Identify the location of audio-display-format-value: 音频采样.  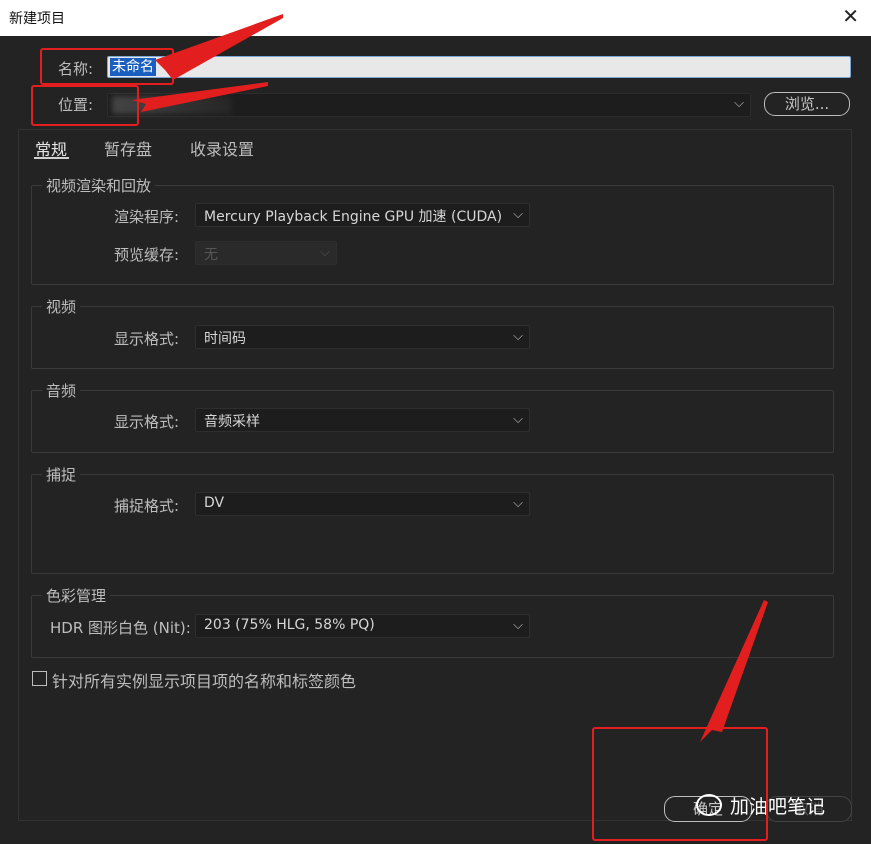
(232, 422).